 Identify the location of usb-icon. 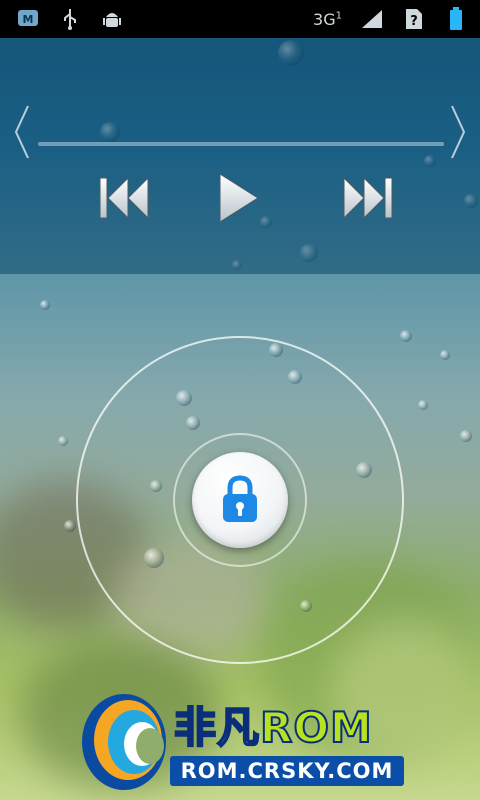
(70, 19).